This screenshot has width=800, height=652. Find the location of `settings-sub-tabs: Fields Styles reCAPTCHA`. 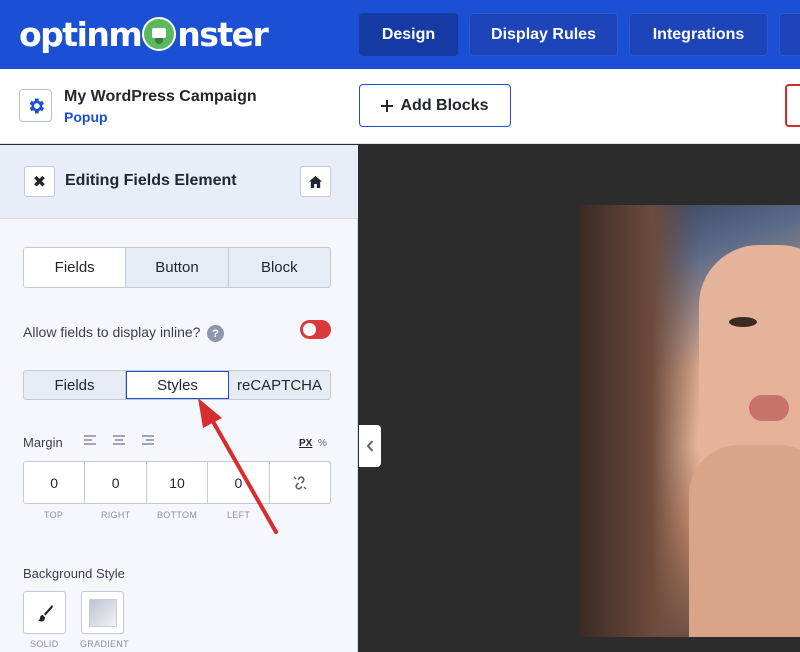

settings-sub-tabs: Fields Styles reCAPTCHA is located at coordinates (177, 385).